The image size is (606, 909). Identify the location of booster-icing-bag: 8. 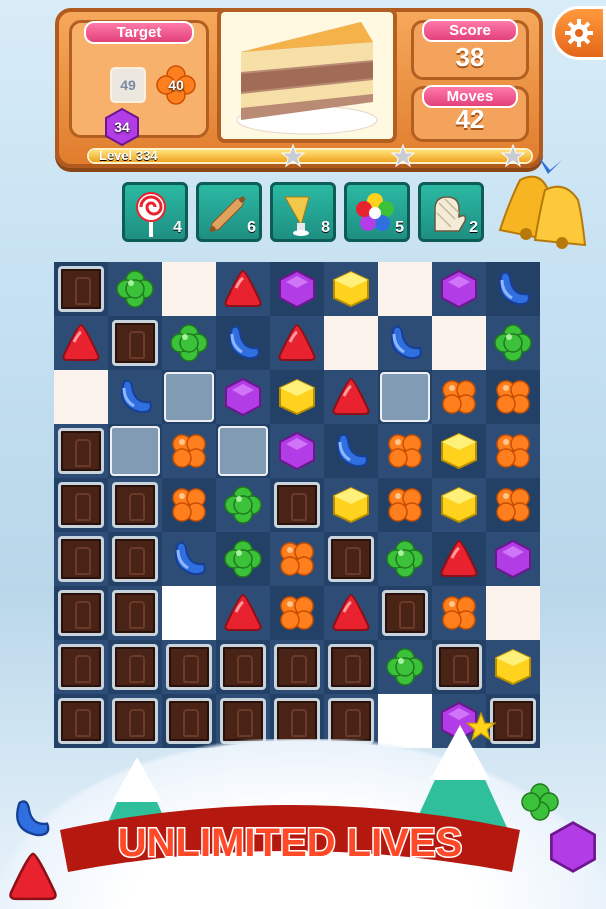
(303, 212).